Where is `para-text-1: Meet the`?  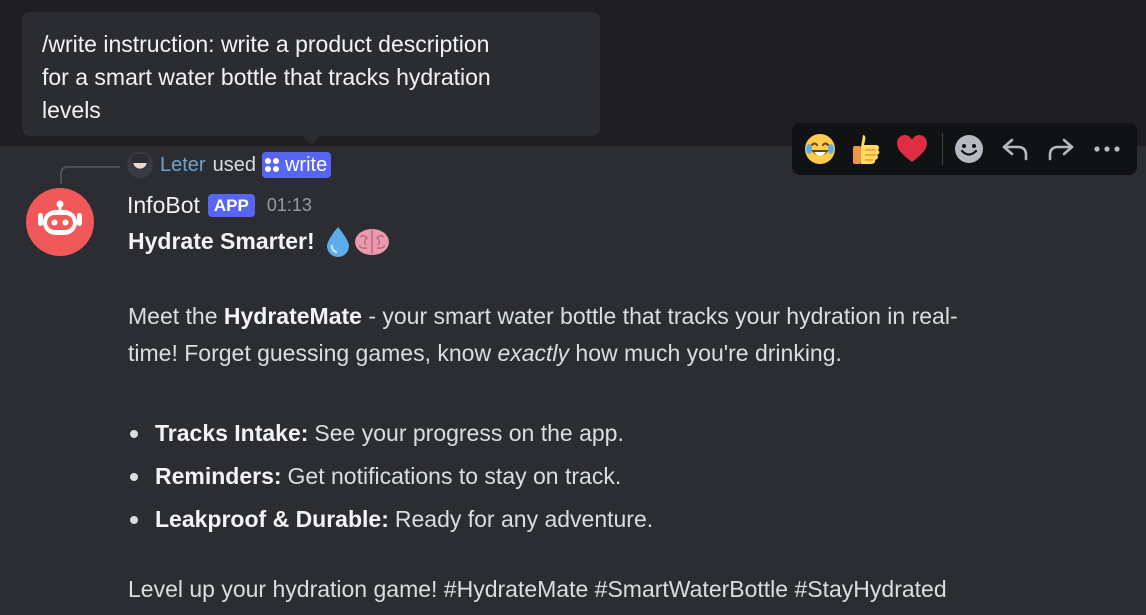
para-text-1: Meet the is located at coordinates (176, 316).